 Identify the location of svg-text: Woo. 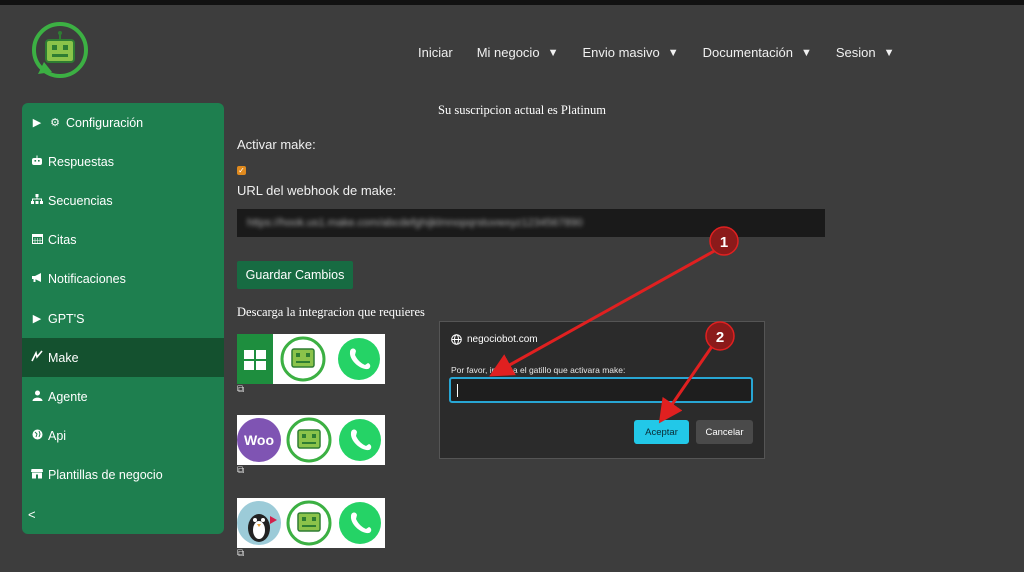
(259, 440).